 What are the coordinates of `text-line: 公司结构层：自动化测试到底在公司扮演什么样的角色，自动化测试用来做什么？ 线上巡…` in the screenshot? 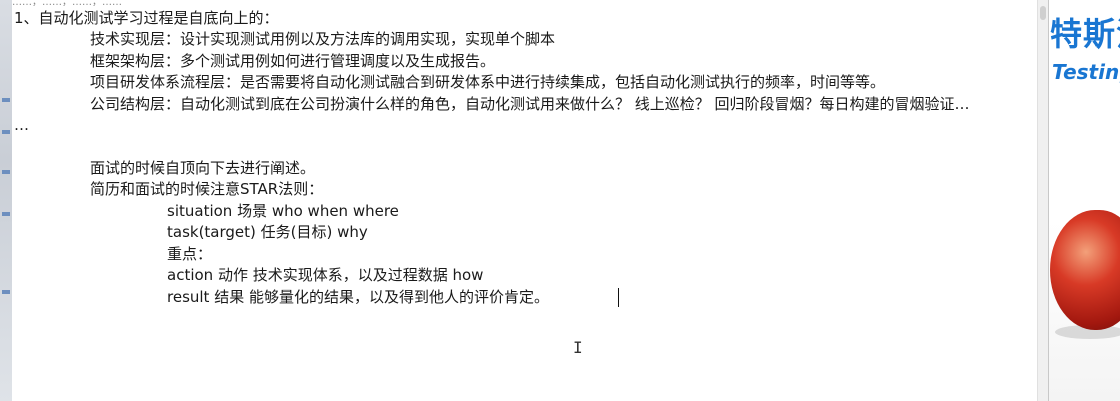 It's located at (530, 104).